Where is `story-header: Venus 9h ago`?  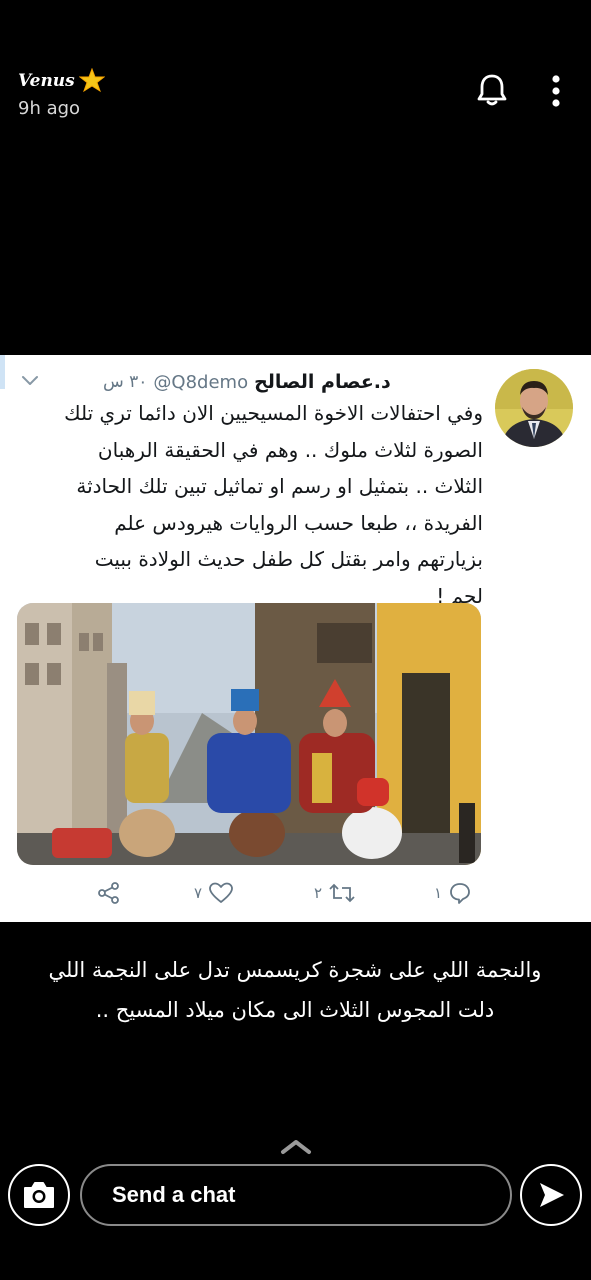
story-header: Venus 9h ago is located at coordinates (295, 70).